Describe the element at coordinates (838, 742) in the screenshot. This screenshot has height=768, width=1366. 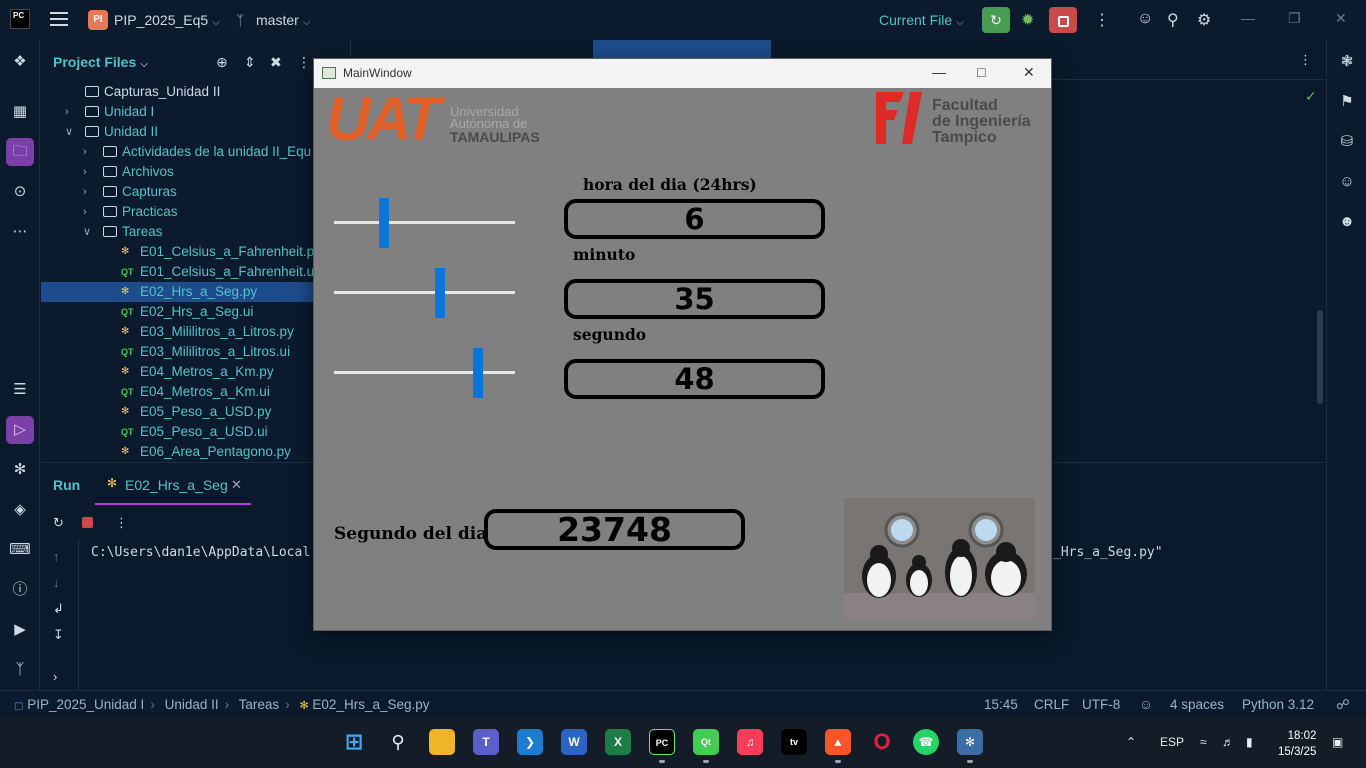
I see `brave-icon: ▲` at that location.